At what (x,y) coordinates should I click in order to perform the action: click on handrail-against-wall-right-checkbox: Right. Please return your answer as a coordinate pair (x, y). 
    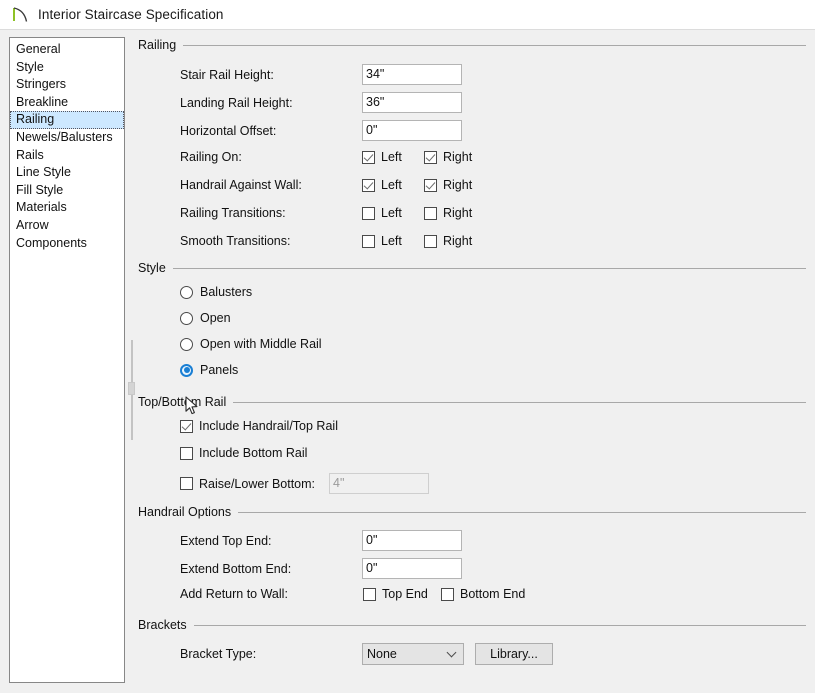
    Looking at the image, I should click on (448, 185).